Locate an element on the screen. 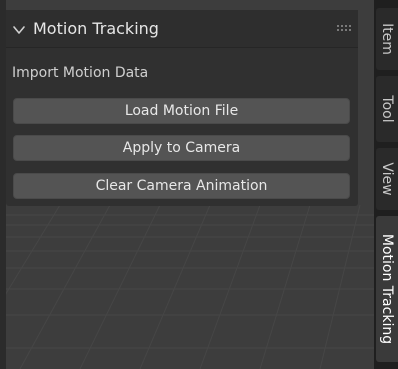 The image size is (398, 369). section-label: Import Motion Data is located at coordinates (80, 73).